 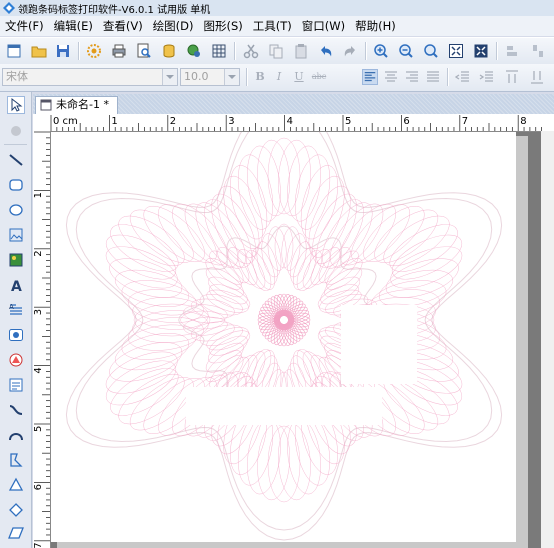 I want to click on tab-document: 未命名-1 *, so click(x=76, y=105).